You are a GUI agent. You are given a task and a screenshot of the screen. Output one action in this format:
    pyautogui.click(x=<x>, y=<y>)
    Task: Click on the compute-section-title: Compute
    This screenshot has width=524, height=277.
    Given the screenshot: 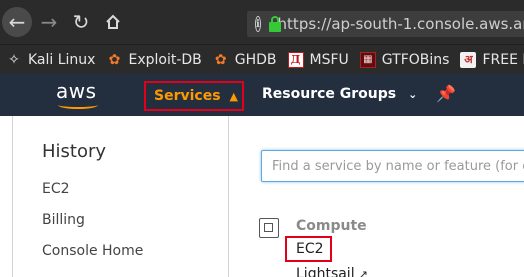 What is the action you would take?
    pyautogui.click(x=331, y=226)
    